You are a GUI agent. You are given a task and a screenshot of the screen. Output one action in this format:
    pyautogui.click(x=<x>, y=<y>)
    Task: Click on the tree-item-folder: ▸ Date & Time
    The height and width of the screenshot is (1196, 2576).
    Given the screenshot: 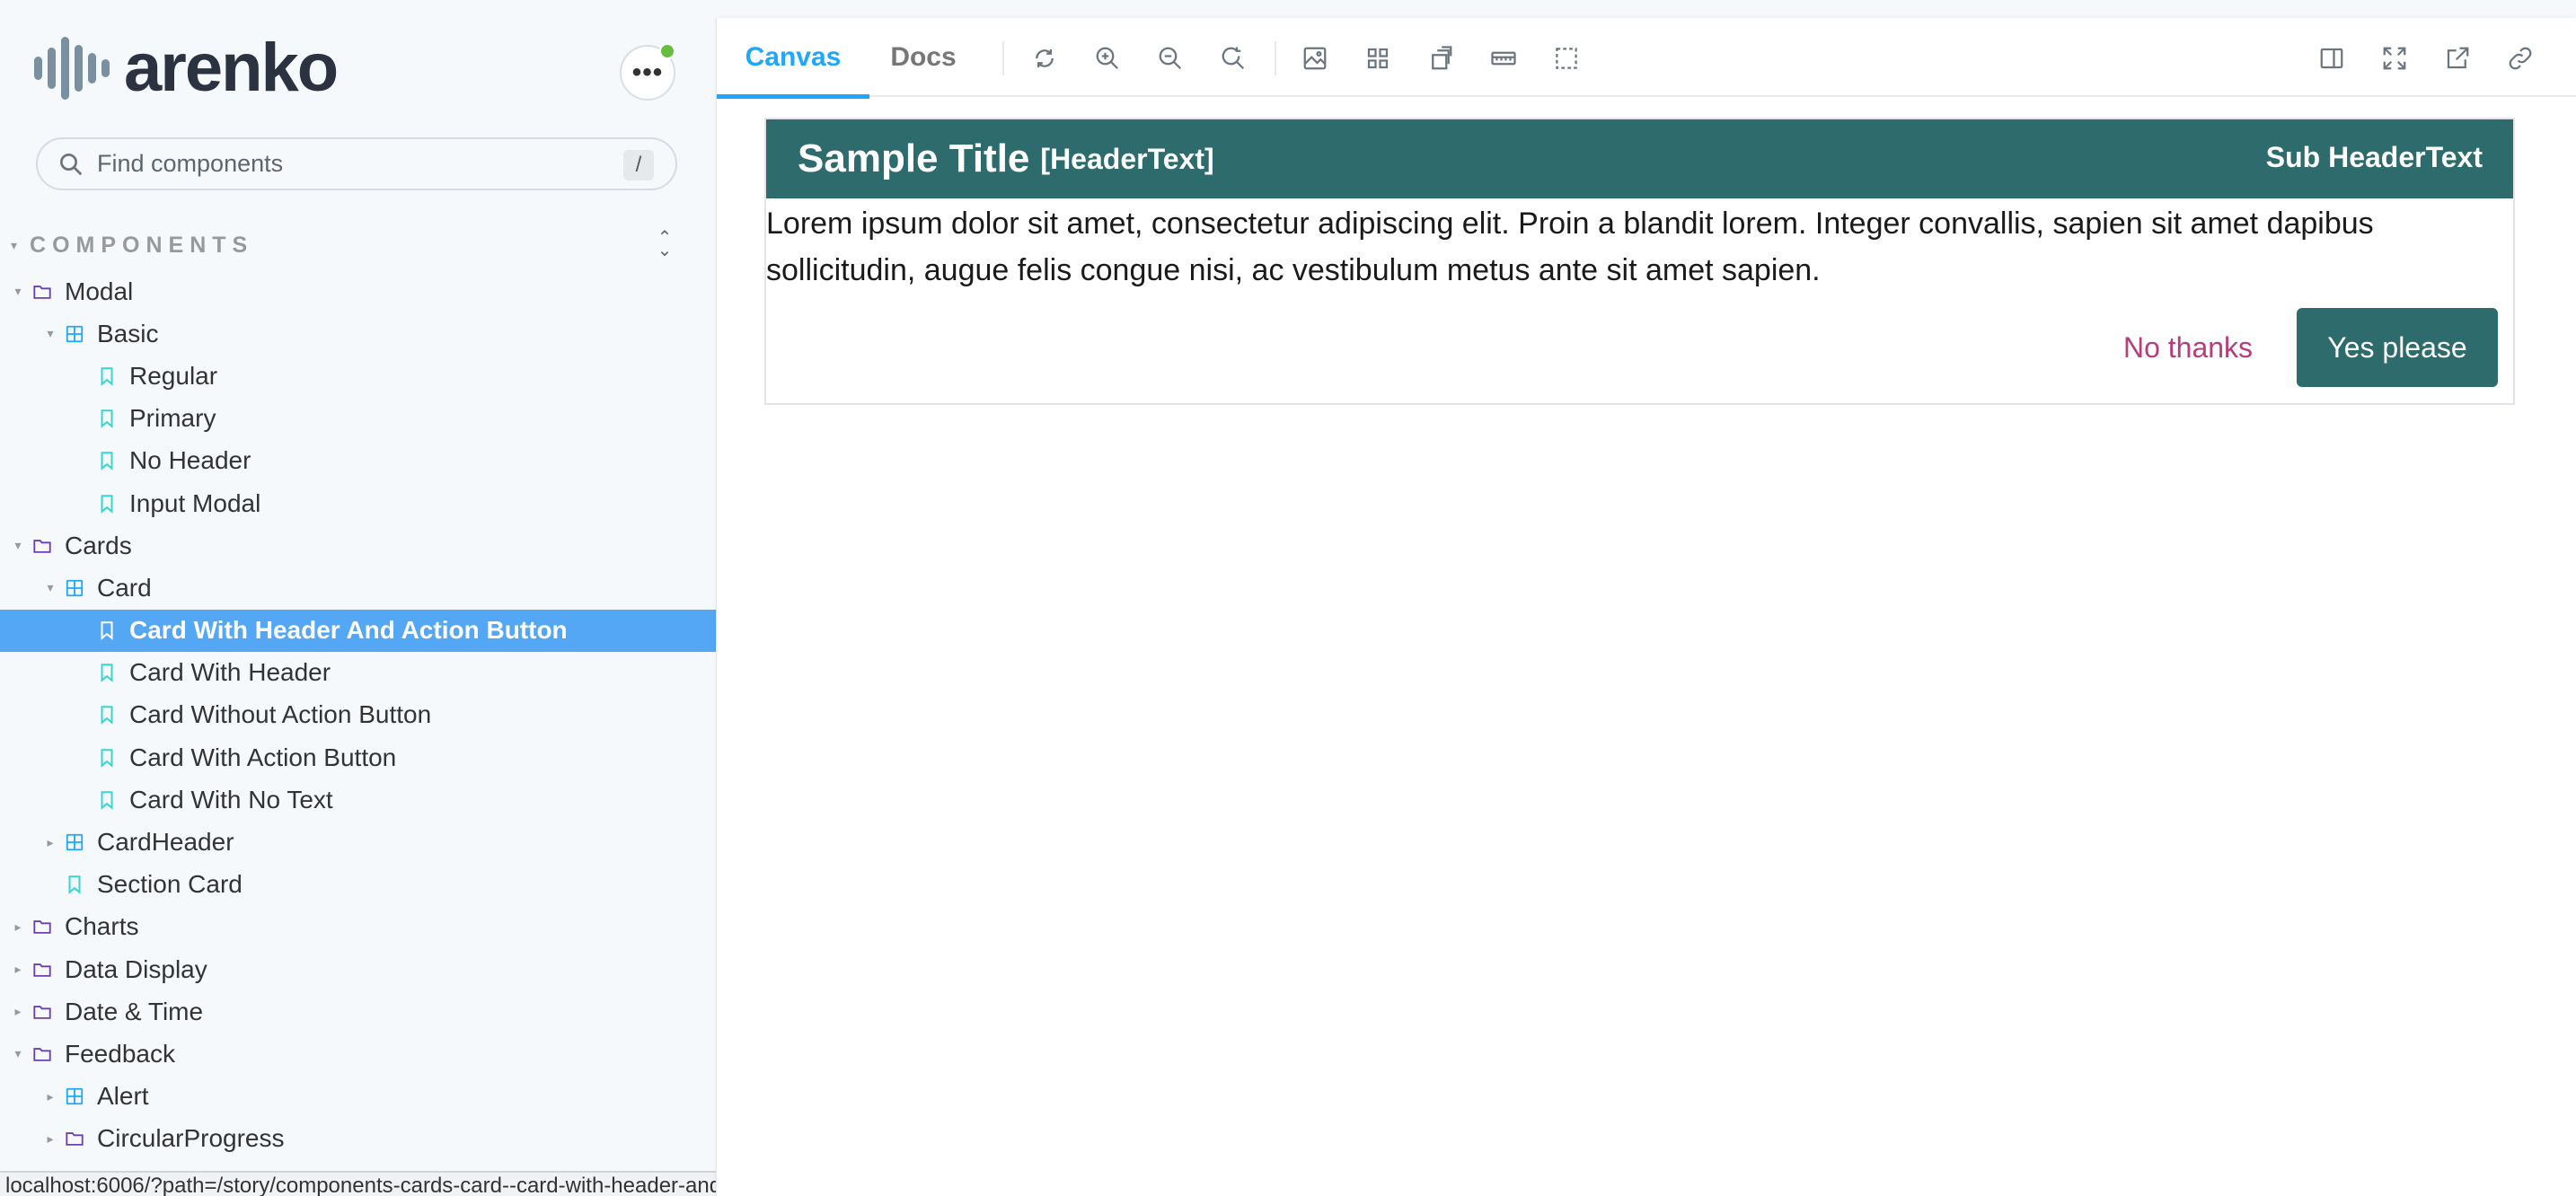 What is the action you would take?
    pyautogui.click(x=358, y=1011)
    